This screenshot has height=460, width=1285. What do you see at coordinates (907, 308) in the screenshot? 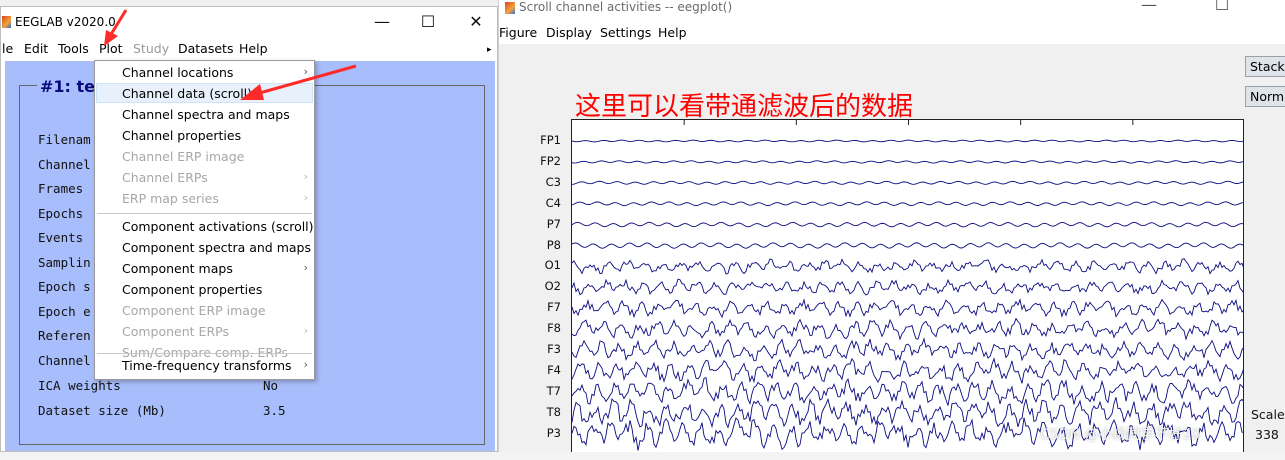
I see `eeg-trace-f7` at bounding box center [907, 308].